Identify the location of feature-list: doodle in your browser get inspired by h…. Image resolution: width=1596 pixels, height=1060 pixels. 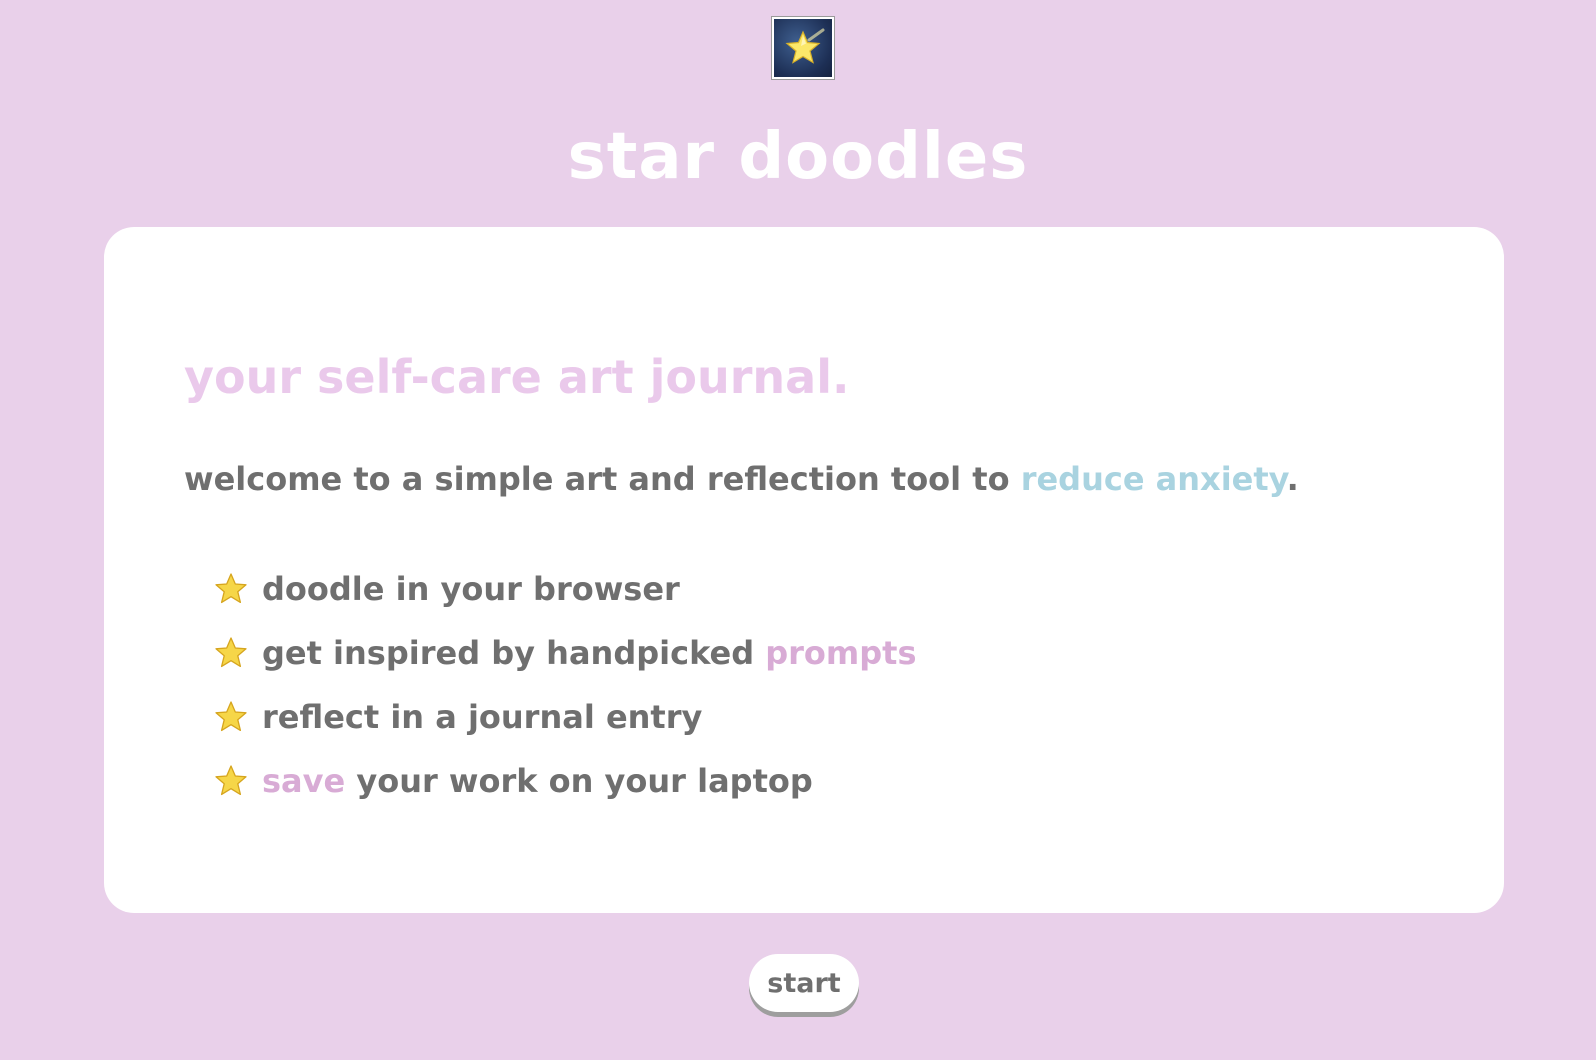
(565, 685).